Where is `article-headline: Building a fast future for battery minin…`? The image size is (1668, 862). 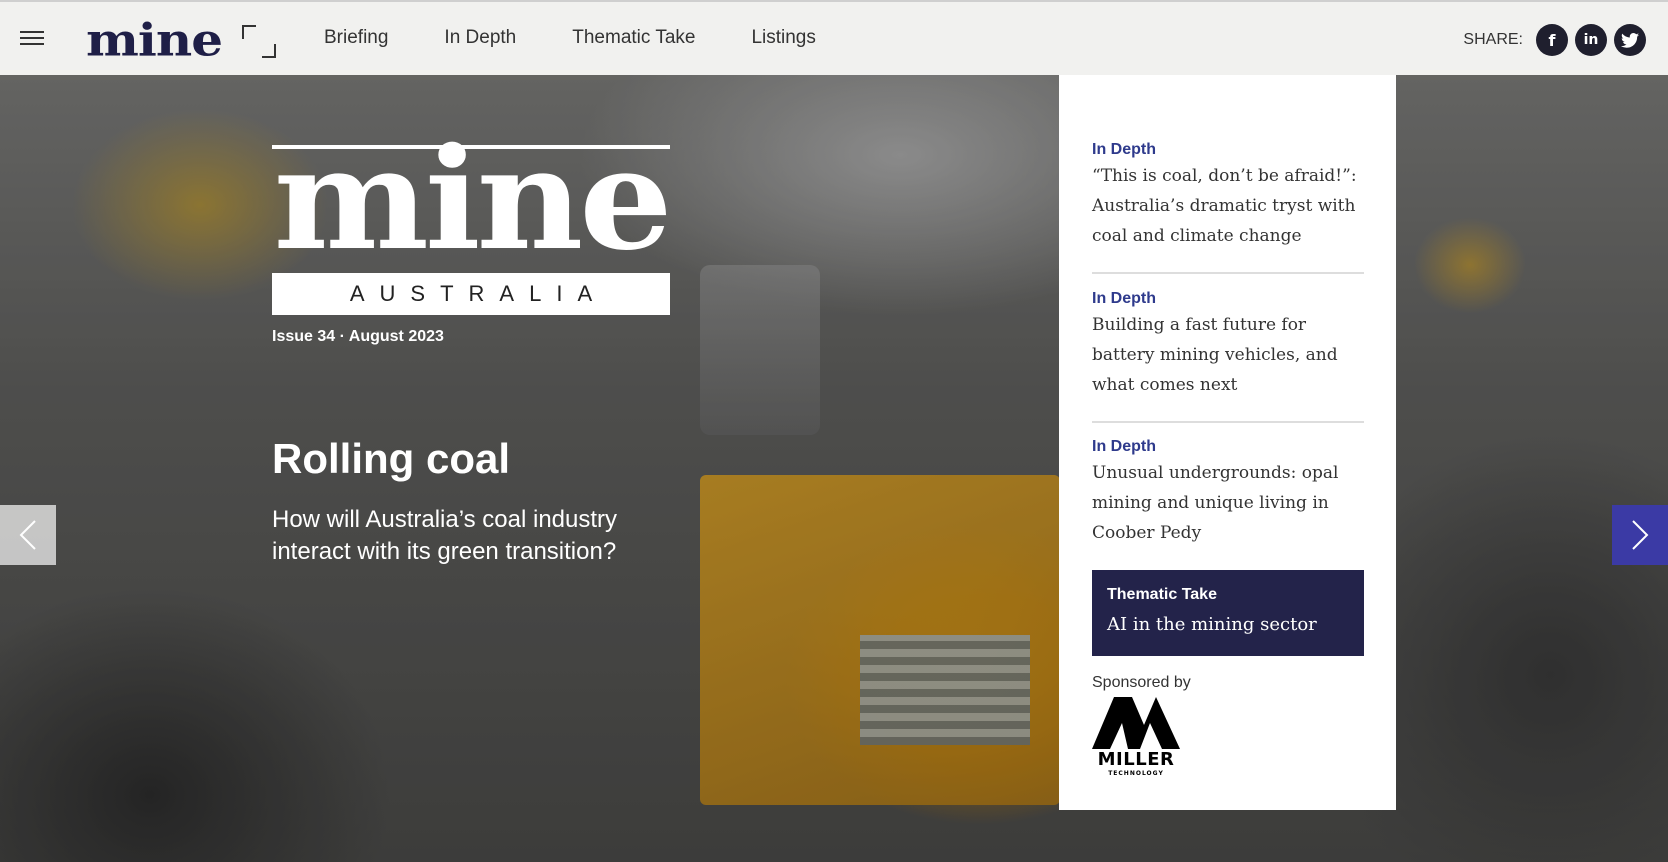 article-headline: Building a fast future for battery minin… is located at coordinates (1228, 355).